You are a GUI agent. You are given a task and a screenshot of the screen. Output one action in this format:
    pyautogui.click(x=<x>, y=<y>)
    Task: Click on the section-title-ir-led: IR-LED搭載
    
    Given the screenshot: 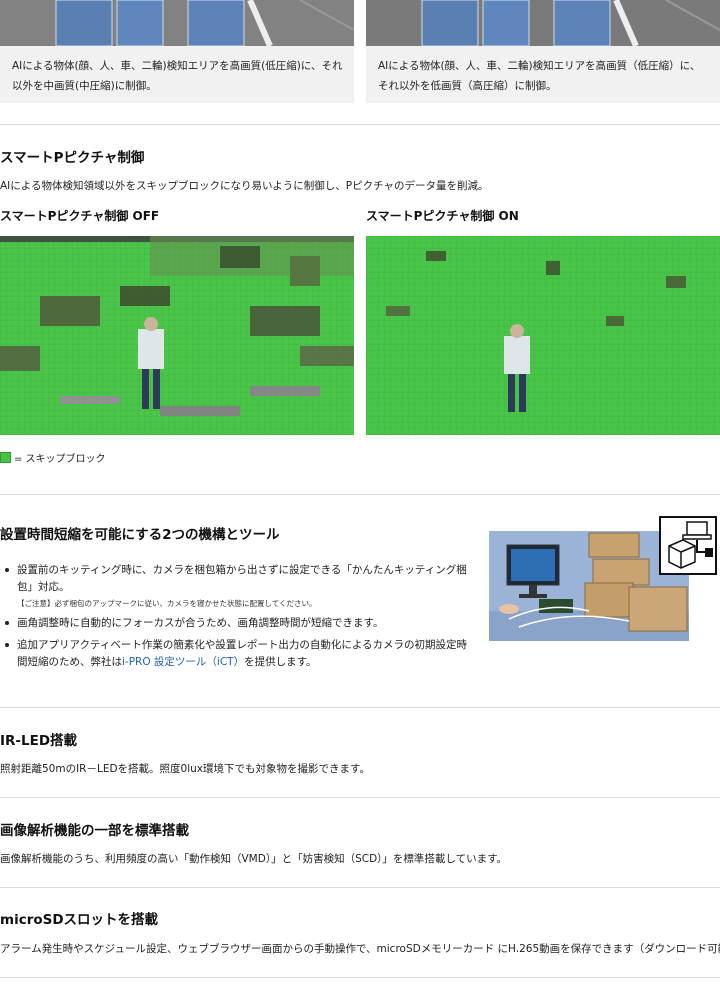 What is the action you would take?
    pyautogui.click(x=39, y=741)
    